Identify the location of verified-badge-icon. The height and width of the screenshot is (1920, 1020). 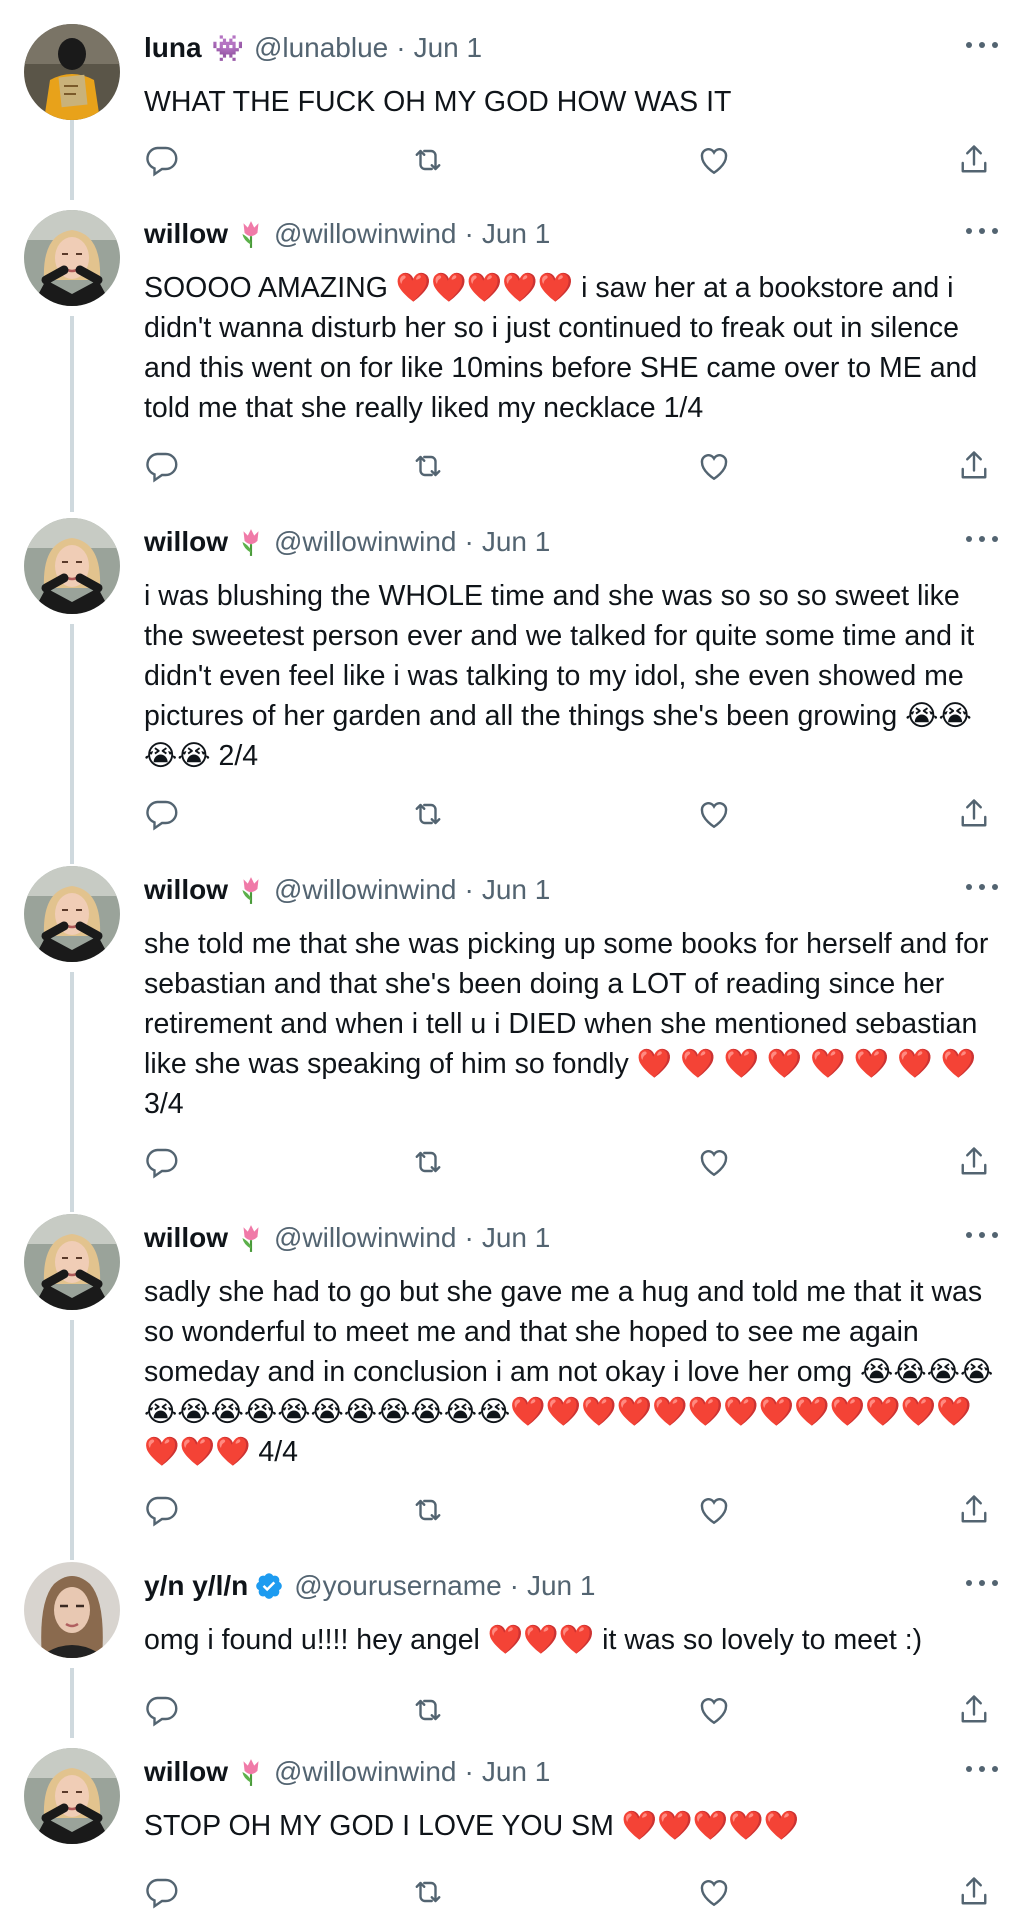
(269, 1586).